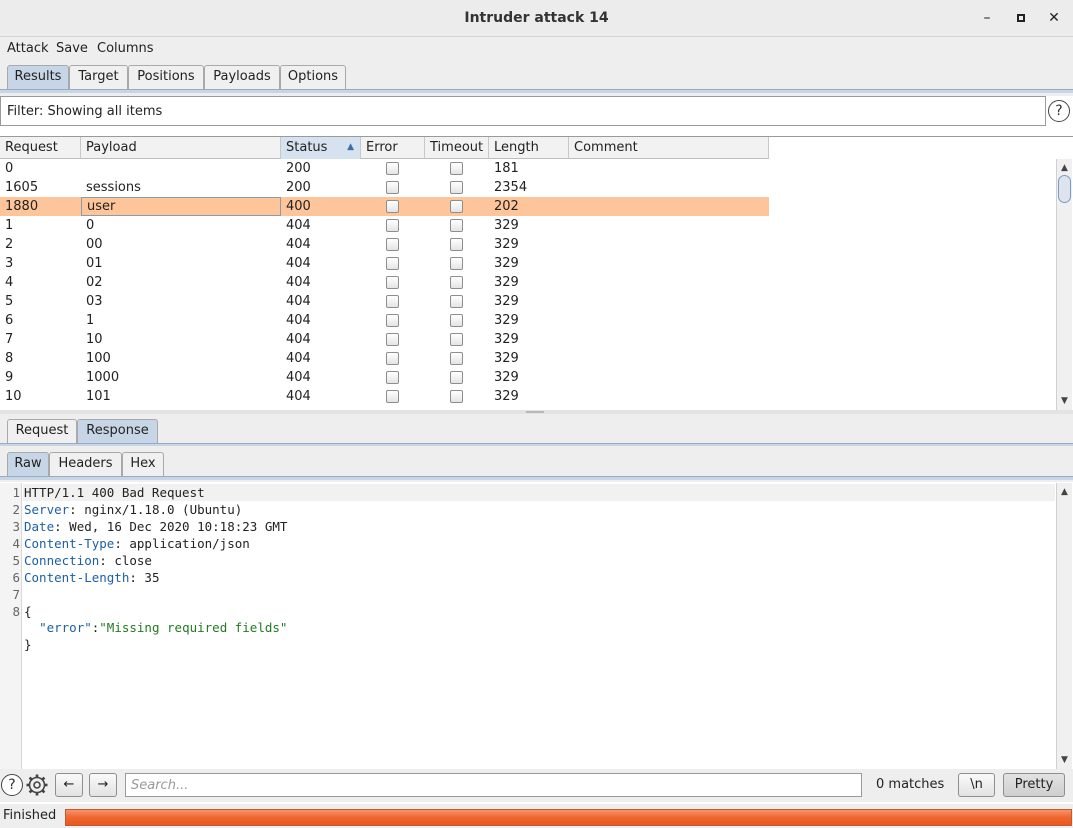 The image size is (1073, 828). I want to click on col-comment: Comment, so click(669, 148).